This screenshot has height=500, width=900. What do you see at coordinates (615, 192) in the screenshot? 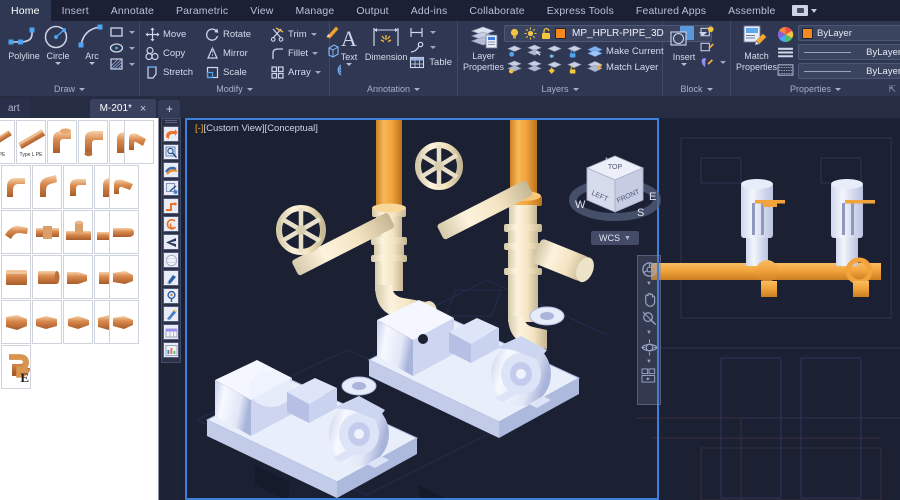
I see `viewcube: W E S N TOP LEFT FRONT` at bounding box center [615, 192].